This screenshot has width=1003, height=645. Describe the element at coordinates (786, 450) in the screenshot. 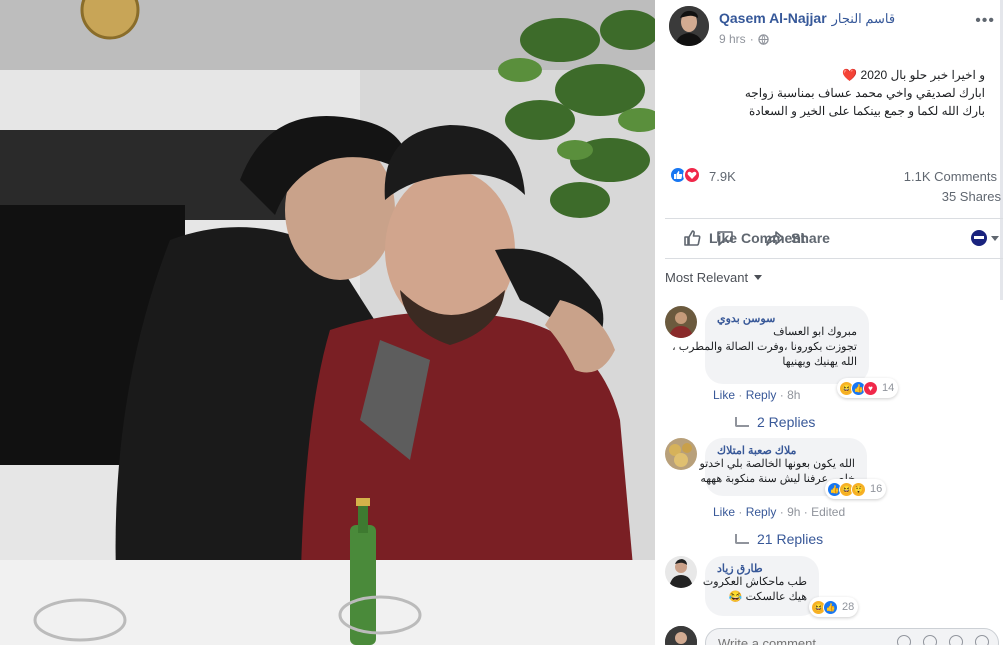

I see `commenter-name: ملاك صعبة امتلاك` at that location.